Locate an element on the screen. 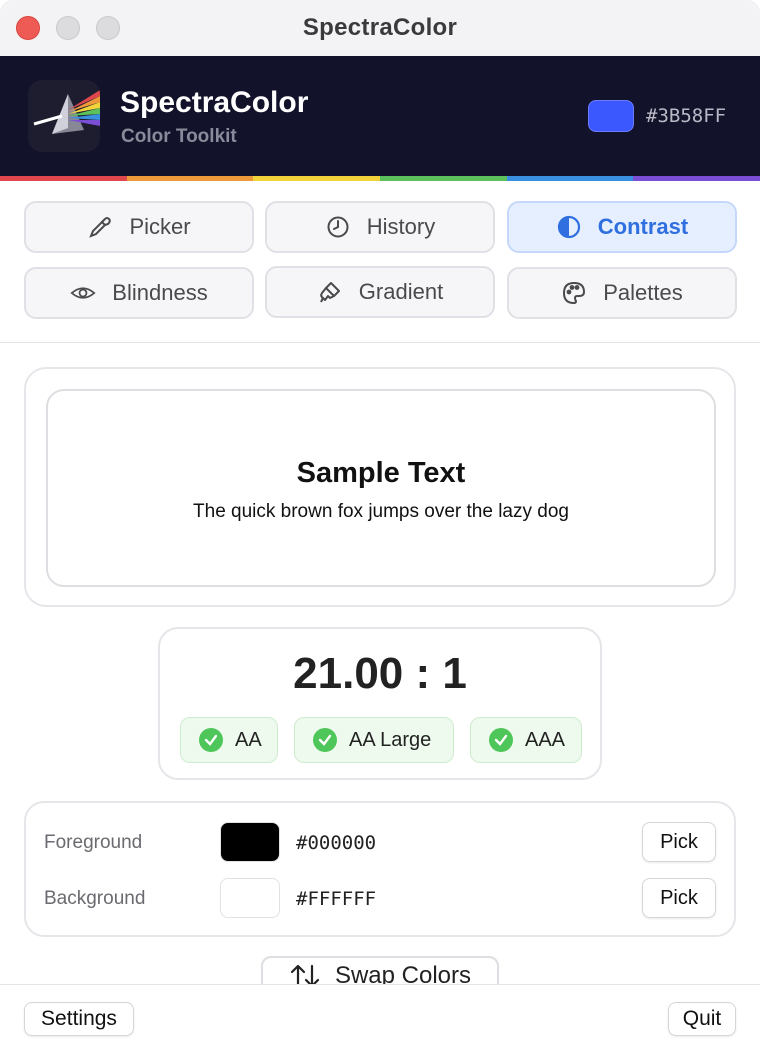  title-bar: SpectraColor is located at coordinates (380, 28).